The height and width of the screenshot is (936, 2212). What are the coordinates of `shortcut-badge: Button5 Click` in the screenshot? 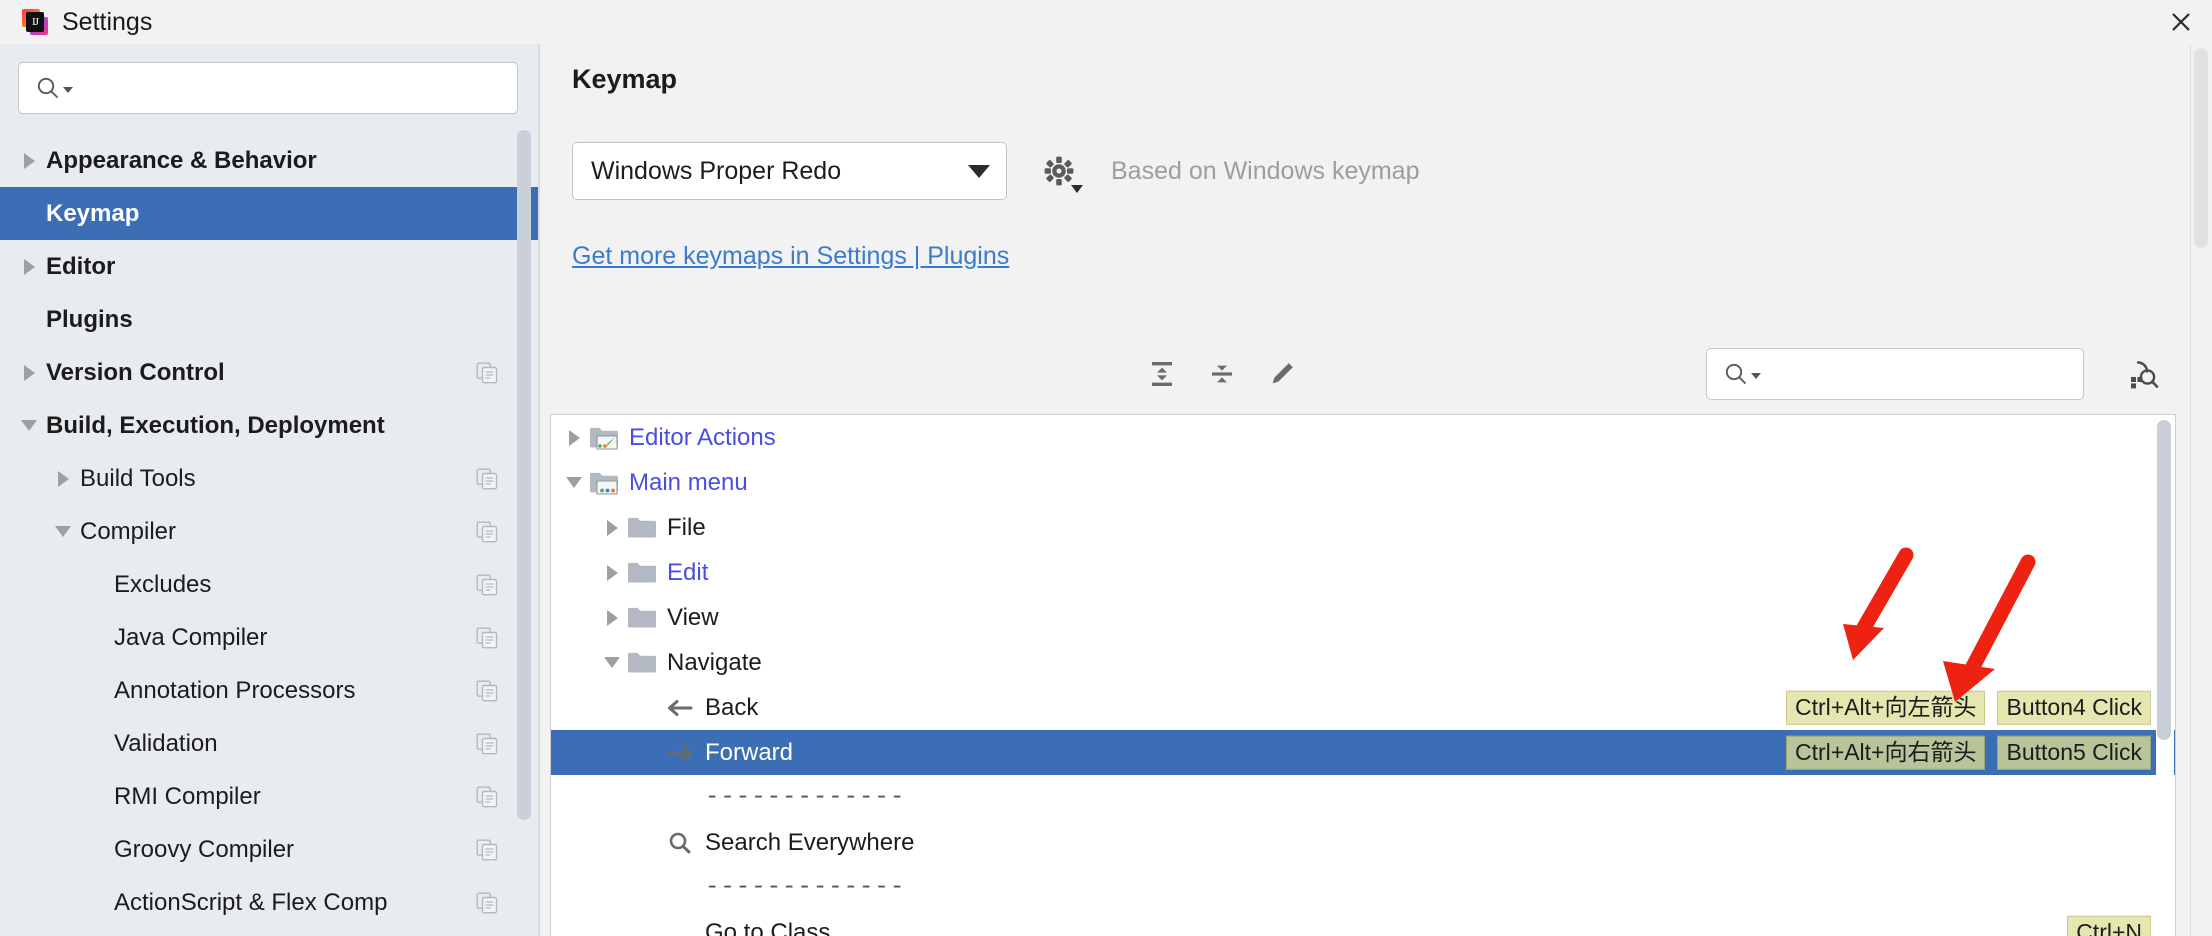 It's located at (2074, 752).